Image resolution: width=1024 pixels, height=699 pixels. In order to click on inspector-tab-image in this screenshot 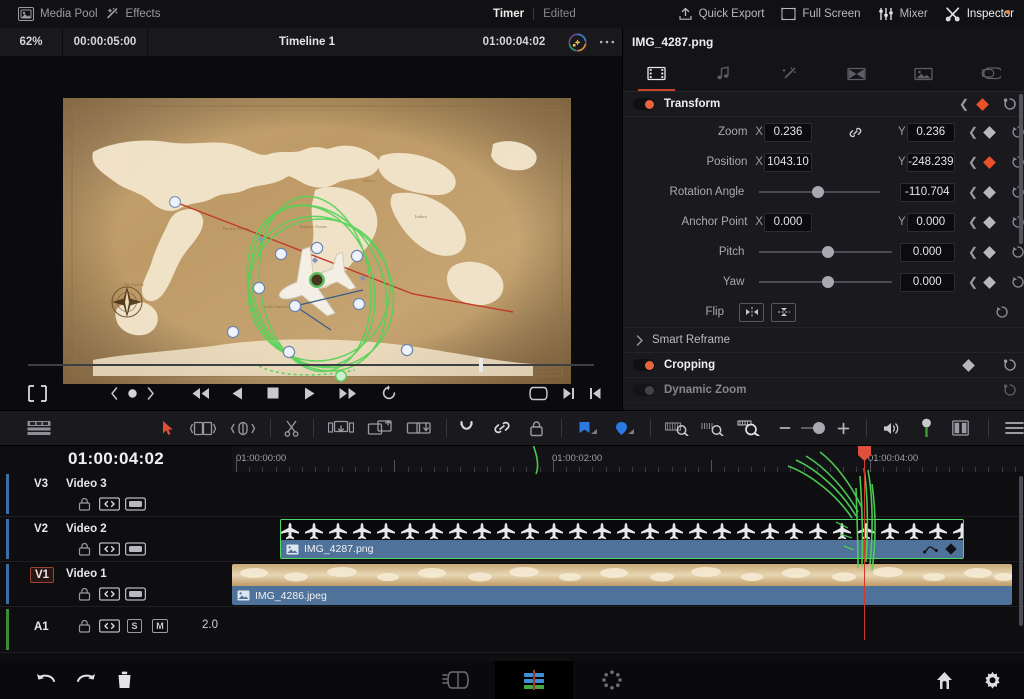, I will do `click(923, 73)`.